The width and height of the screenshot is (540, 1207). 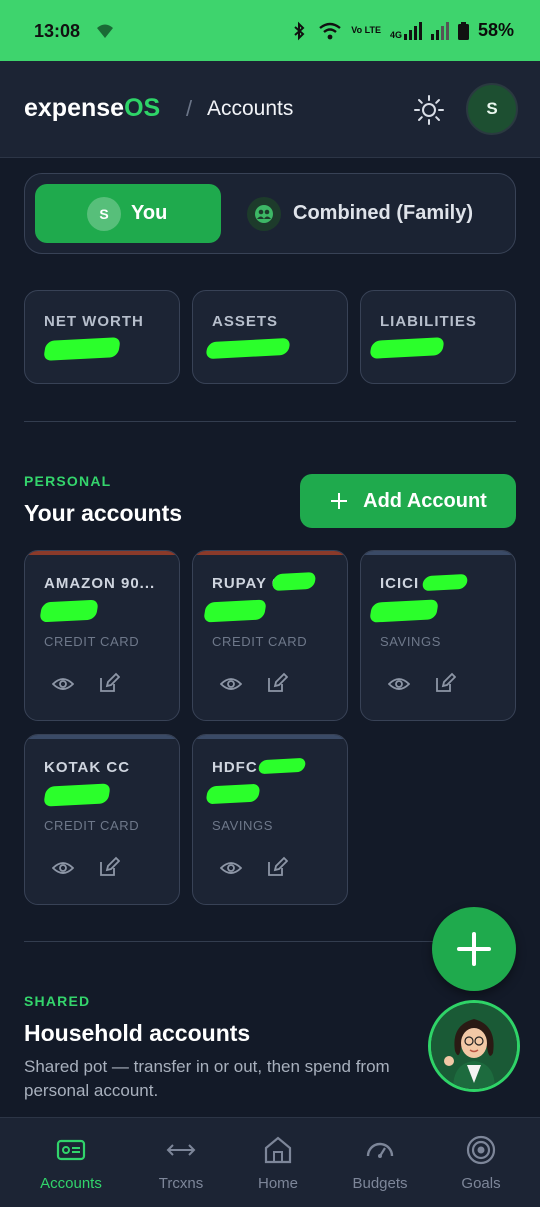 I want to click on battery-percent: 58%, so click(x=495, y=30).